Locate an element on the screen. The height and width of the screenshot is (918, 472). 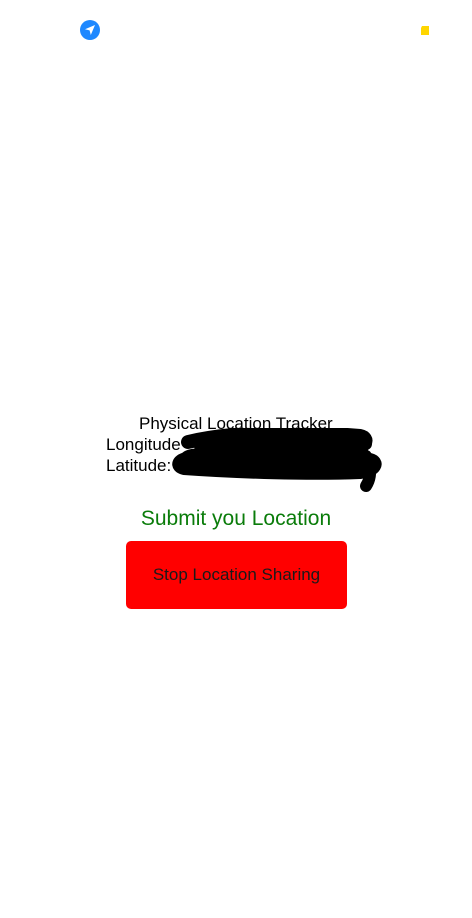
submit-location-button: Submit you Location is located at coordinates (236, 519).